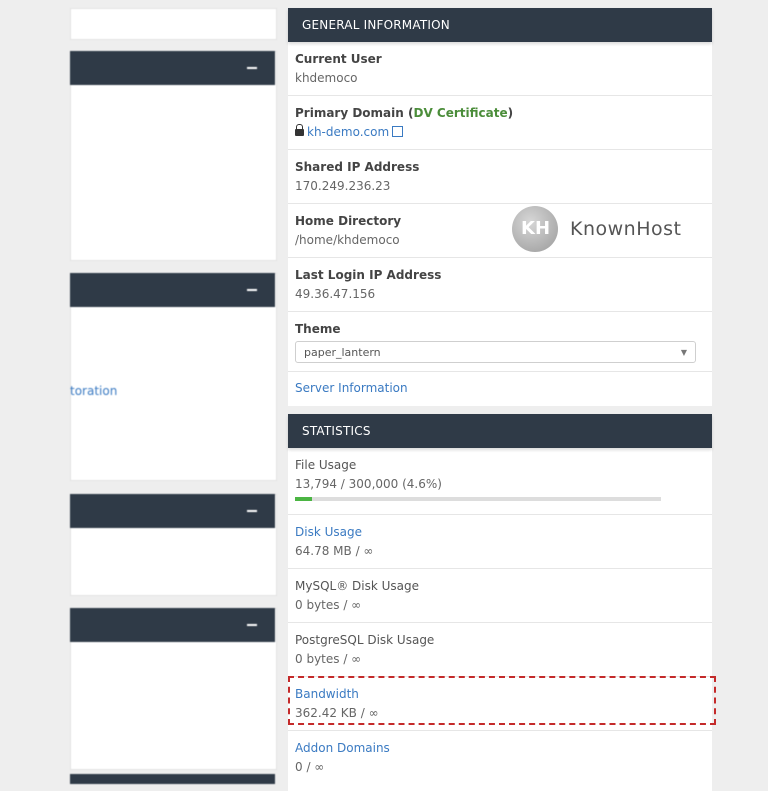 The height and width of the screenshot is (791, 768). Describe the element at coordinates (299, 130) in the screenshot. I see `lock-icon` at that location.